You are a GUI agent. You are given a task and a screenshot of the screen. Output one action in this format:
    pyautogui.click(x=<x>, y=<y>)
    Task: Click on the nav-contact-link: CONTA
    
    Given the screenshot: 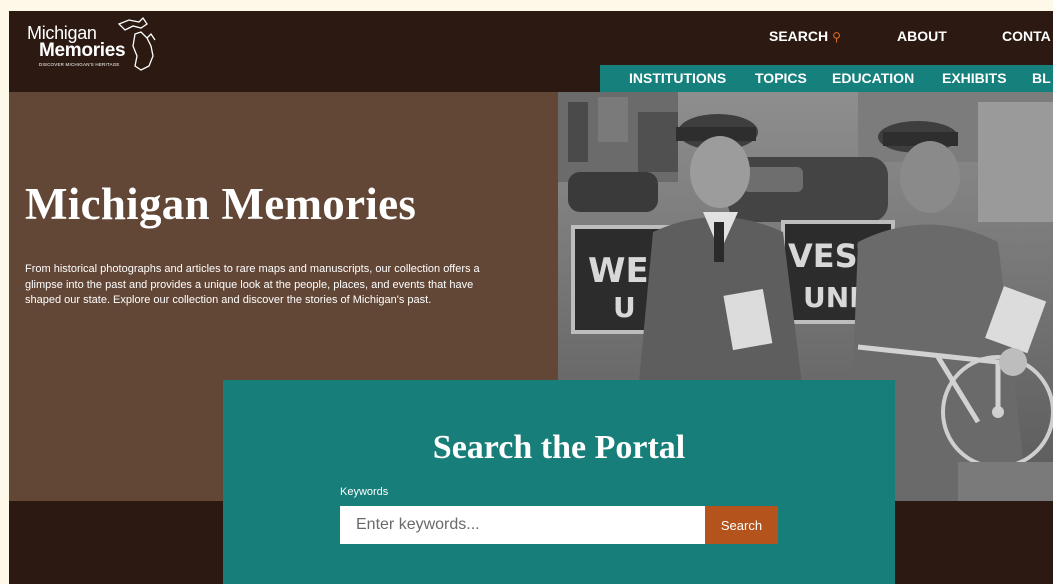 What is the action you would take?
    pyautogui.click(x=1026, y=36)
    